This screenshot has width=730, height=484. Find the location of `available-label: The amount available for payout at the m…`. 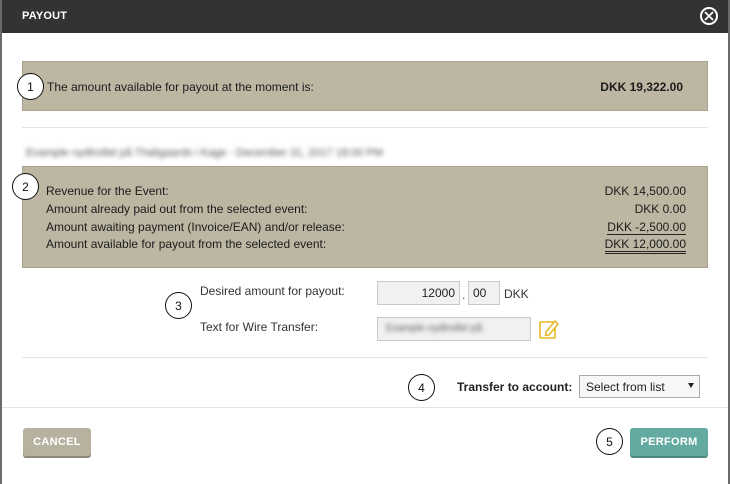

available-label: The amount available for payout at the m… is located at coordinates (180, 87).